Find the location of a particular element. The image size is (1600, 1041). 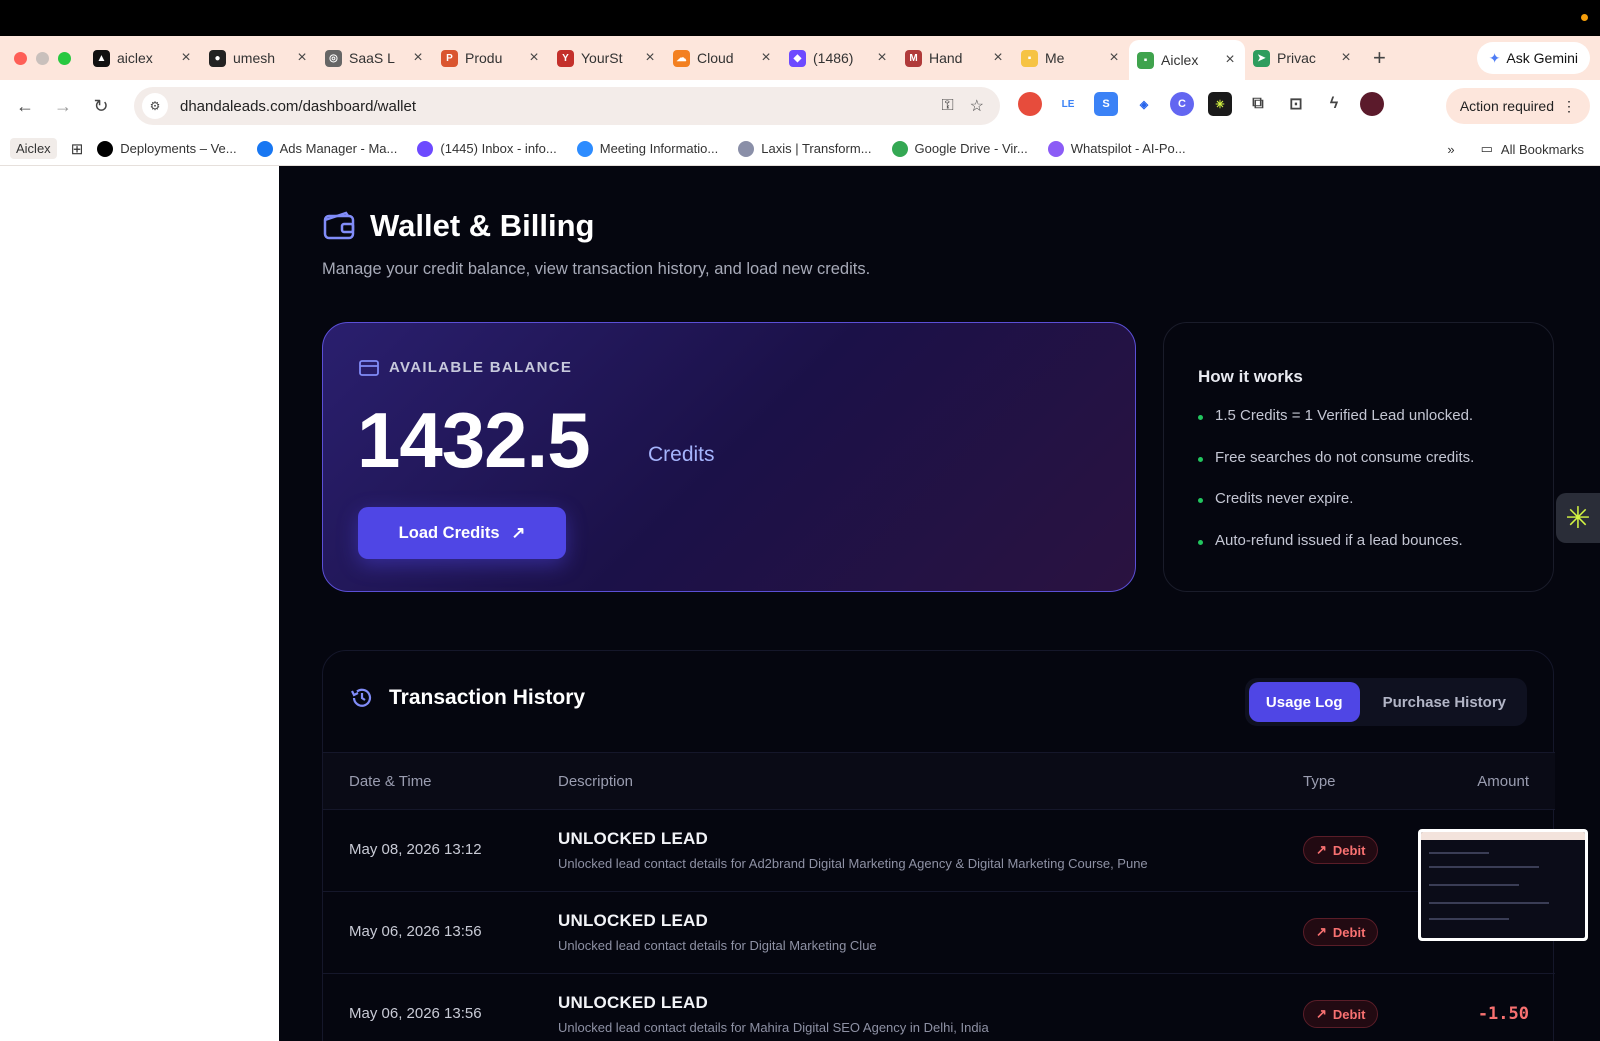

action-required-button: Action required ⋮ is located at coordinates (1517, 106).